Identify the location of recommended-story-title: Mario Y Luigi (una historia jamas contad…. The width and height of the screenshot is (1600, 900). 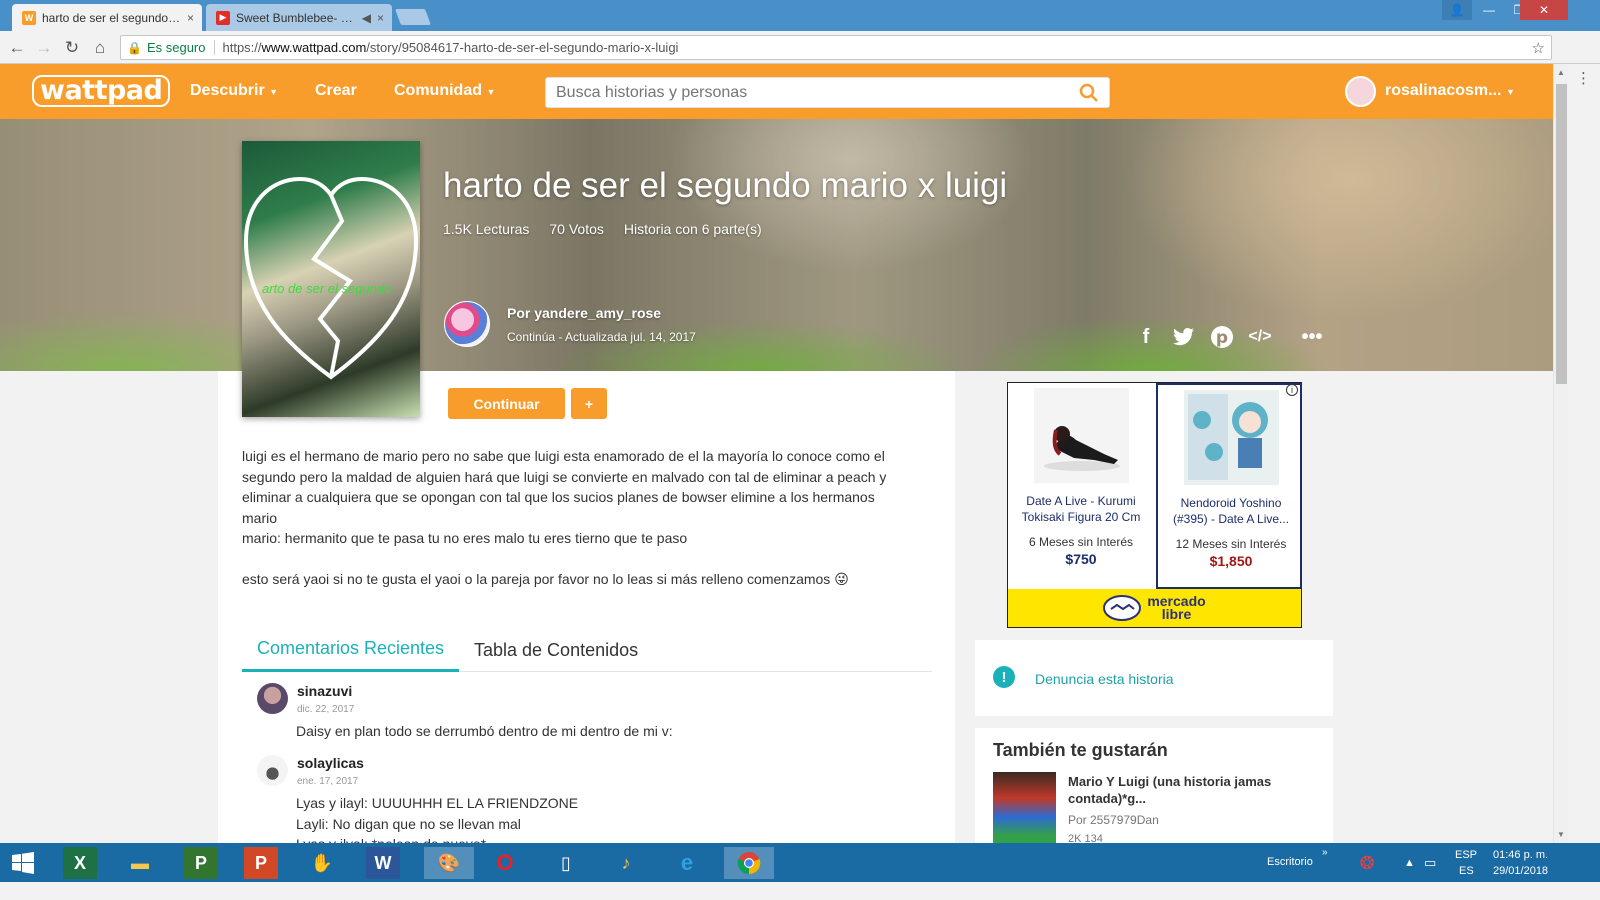
(1193, 790).